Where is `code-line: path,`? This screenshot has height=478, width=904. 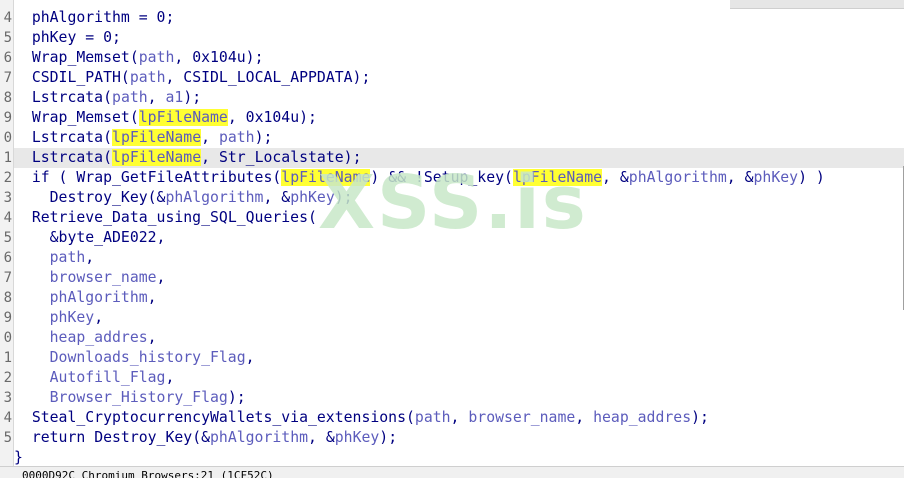 code-line: path, is located at coordinates (459, 258).